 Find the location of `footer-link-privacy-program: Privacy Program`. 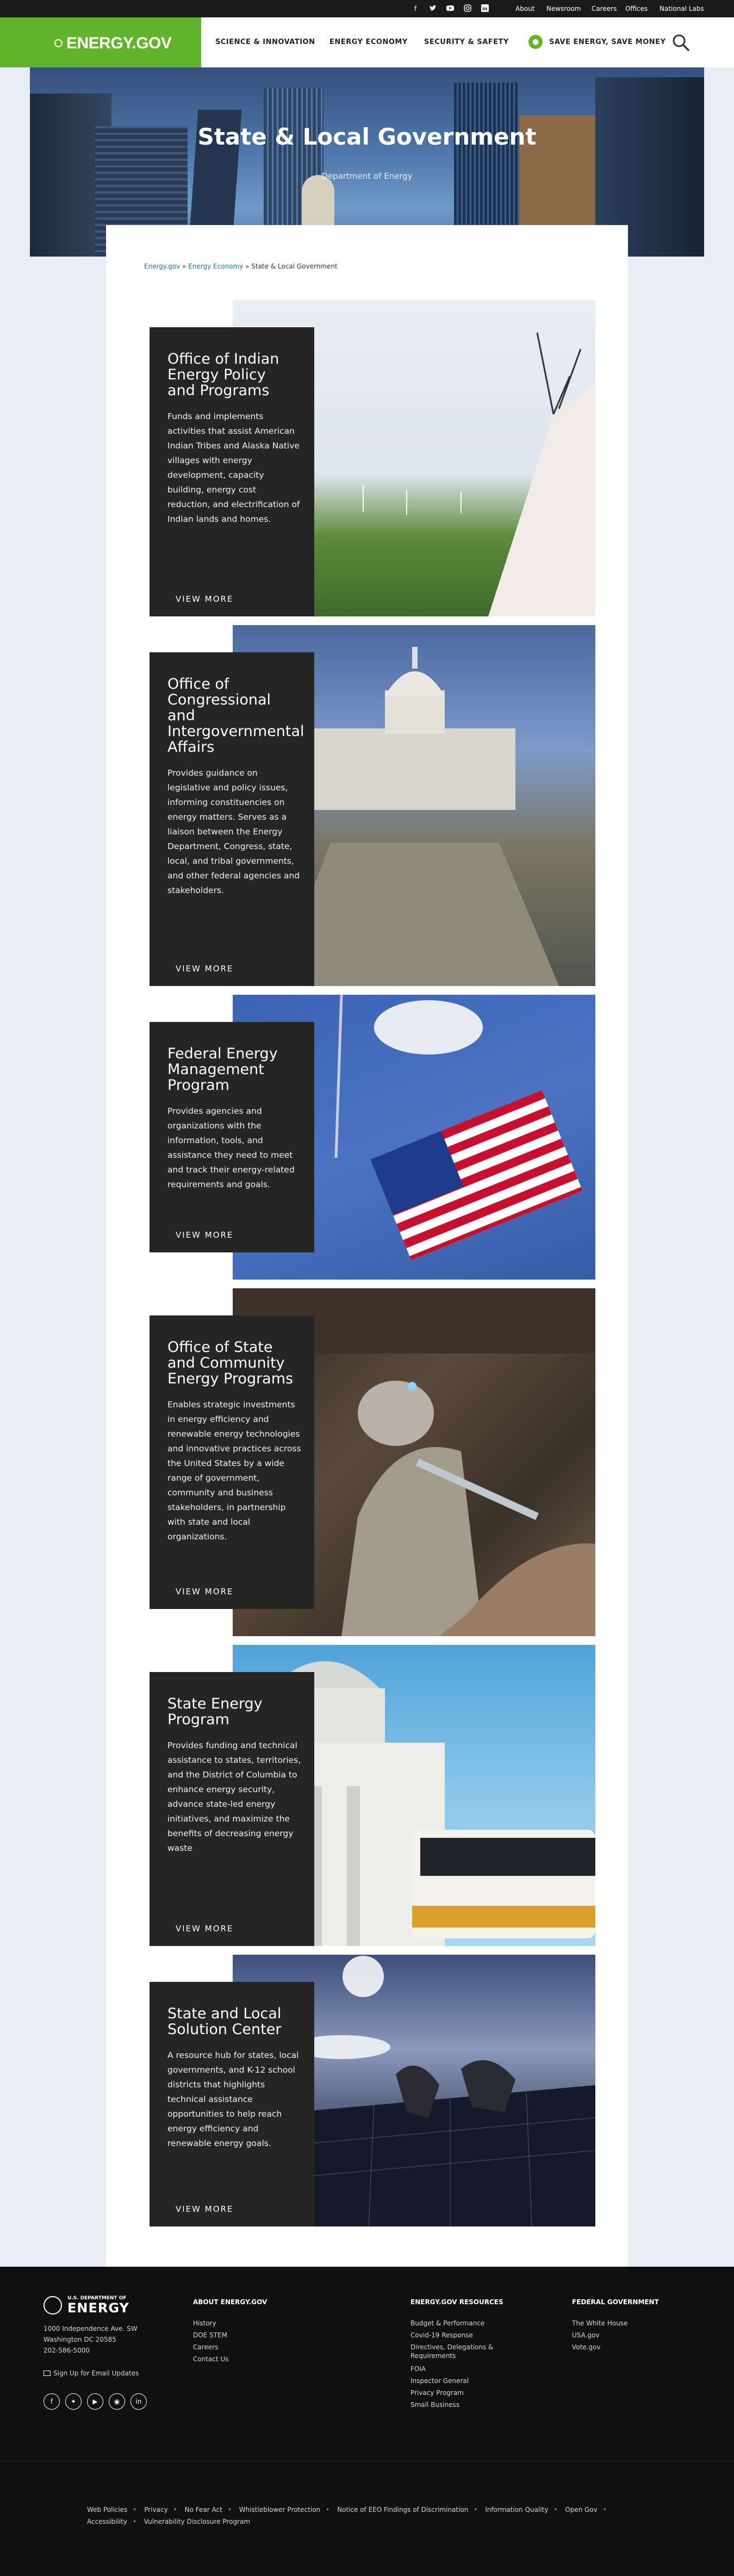

footer-link-privacy-program: Privacy Program is located at coordinates (437, 2393).